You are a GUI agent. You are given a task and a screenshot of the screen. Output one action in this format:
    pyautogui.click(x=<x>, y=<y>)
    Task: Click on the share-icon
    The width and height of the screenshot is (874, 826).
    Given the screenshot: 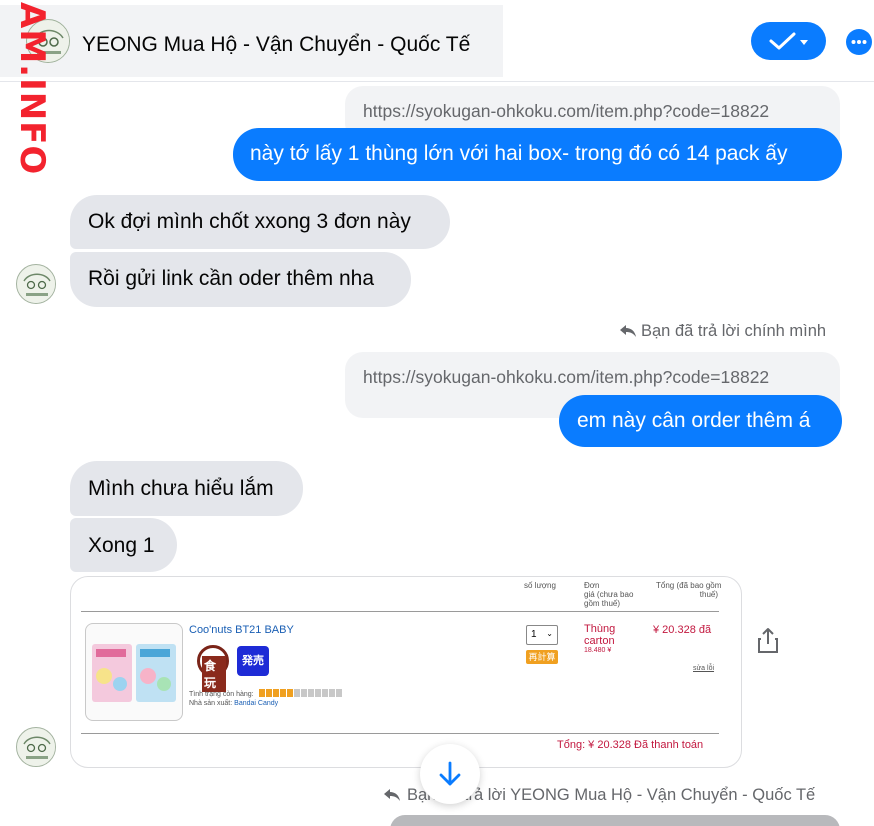 What is the action you would take?
    pyautogui.click(x=768, y=640)
    